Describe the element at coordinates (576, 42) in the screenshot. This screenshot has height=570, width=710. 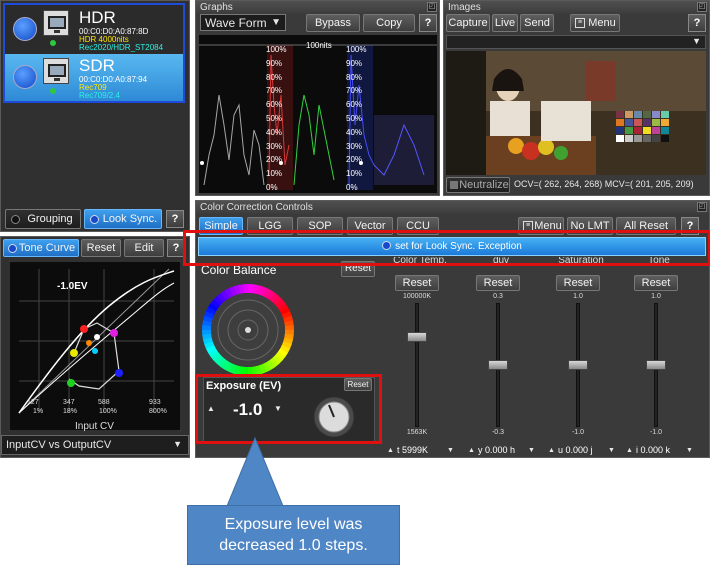
I see `image-select-dropdown: ▼` at that location.